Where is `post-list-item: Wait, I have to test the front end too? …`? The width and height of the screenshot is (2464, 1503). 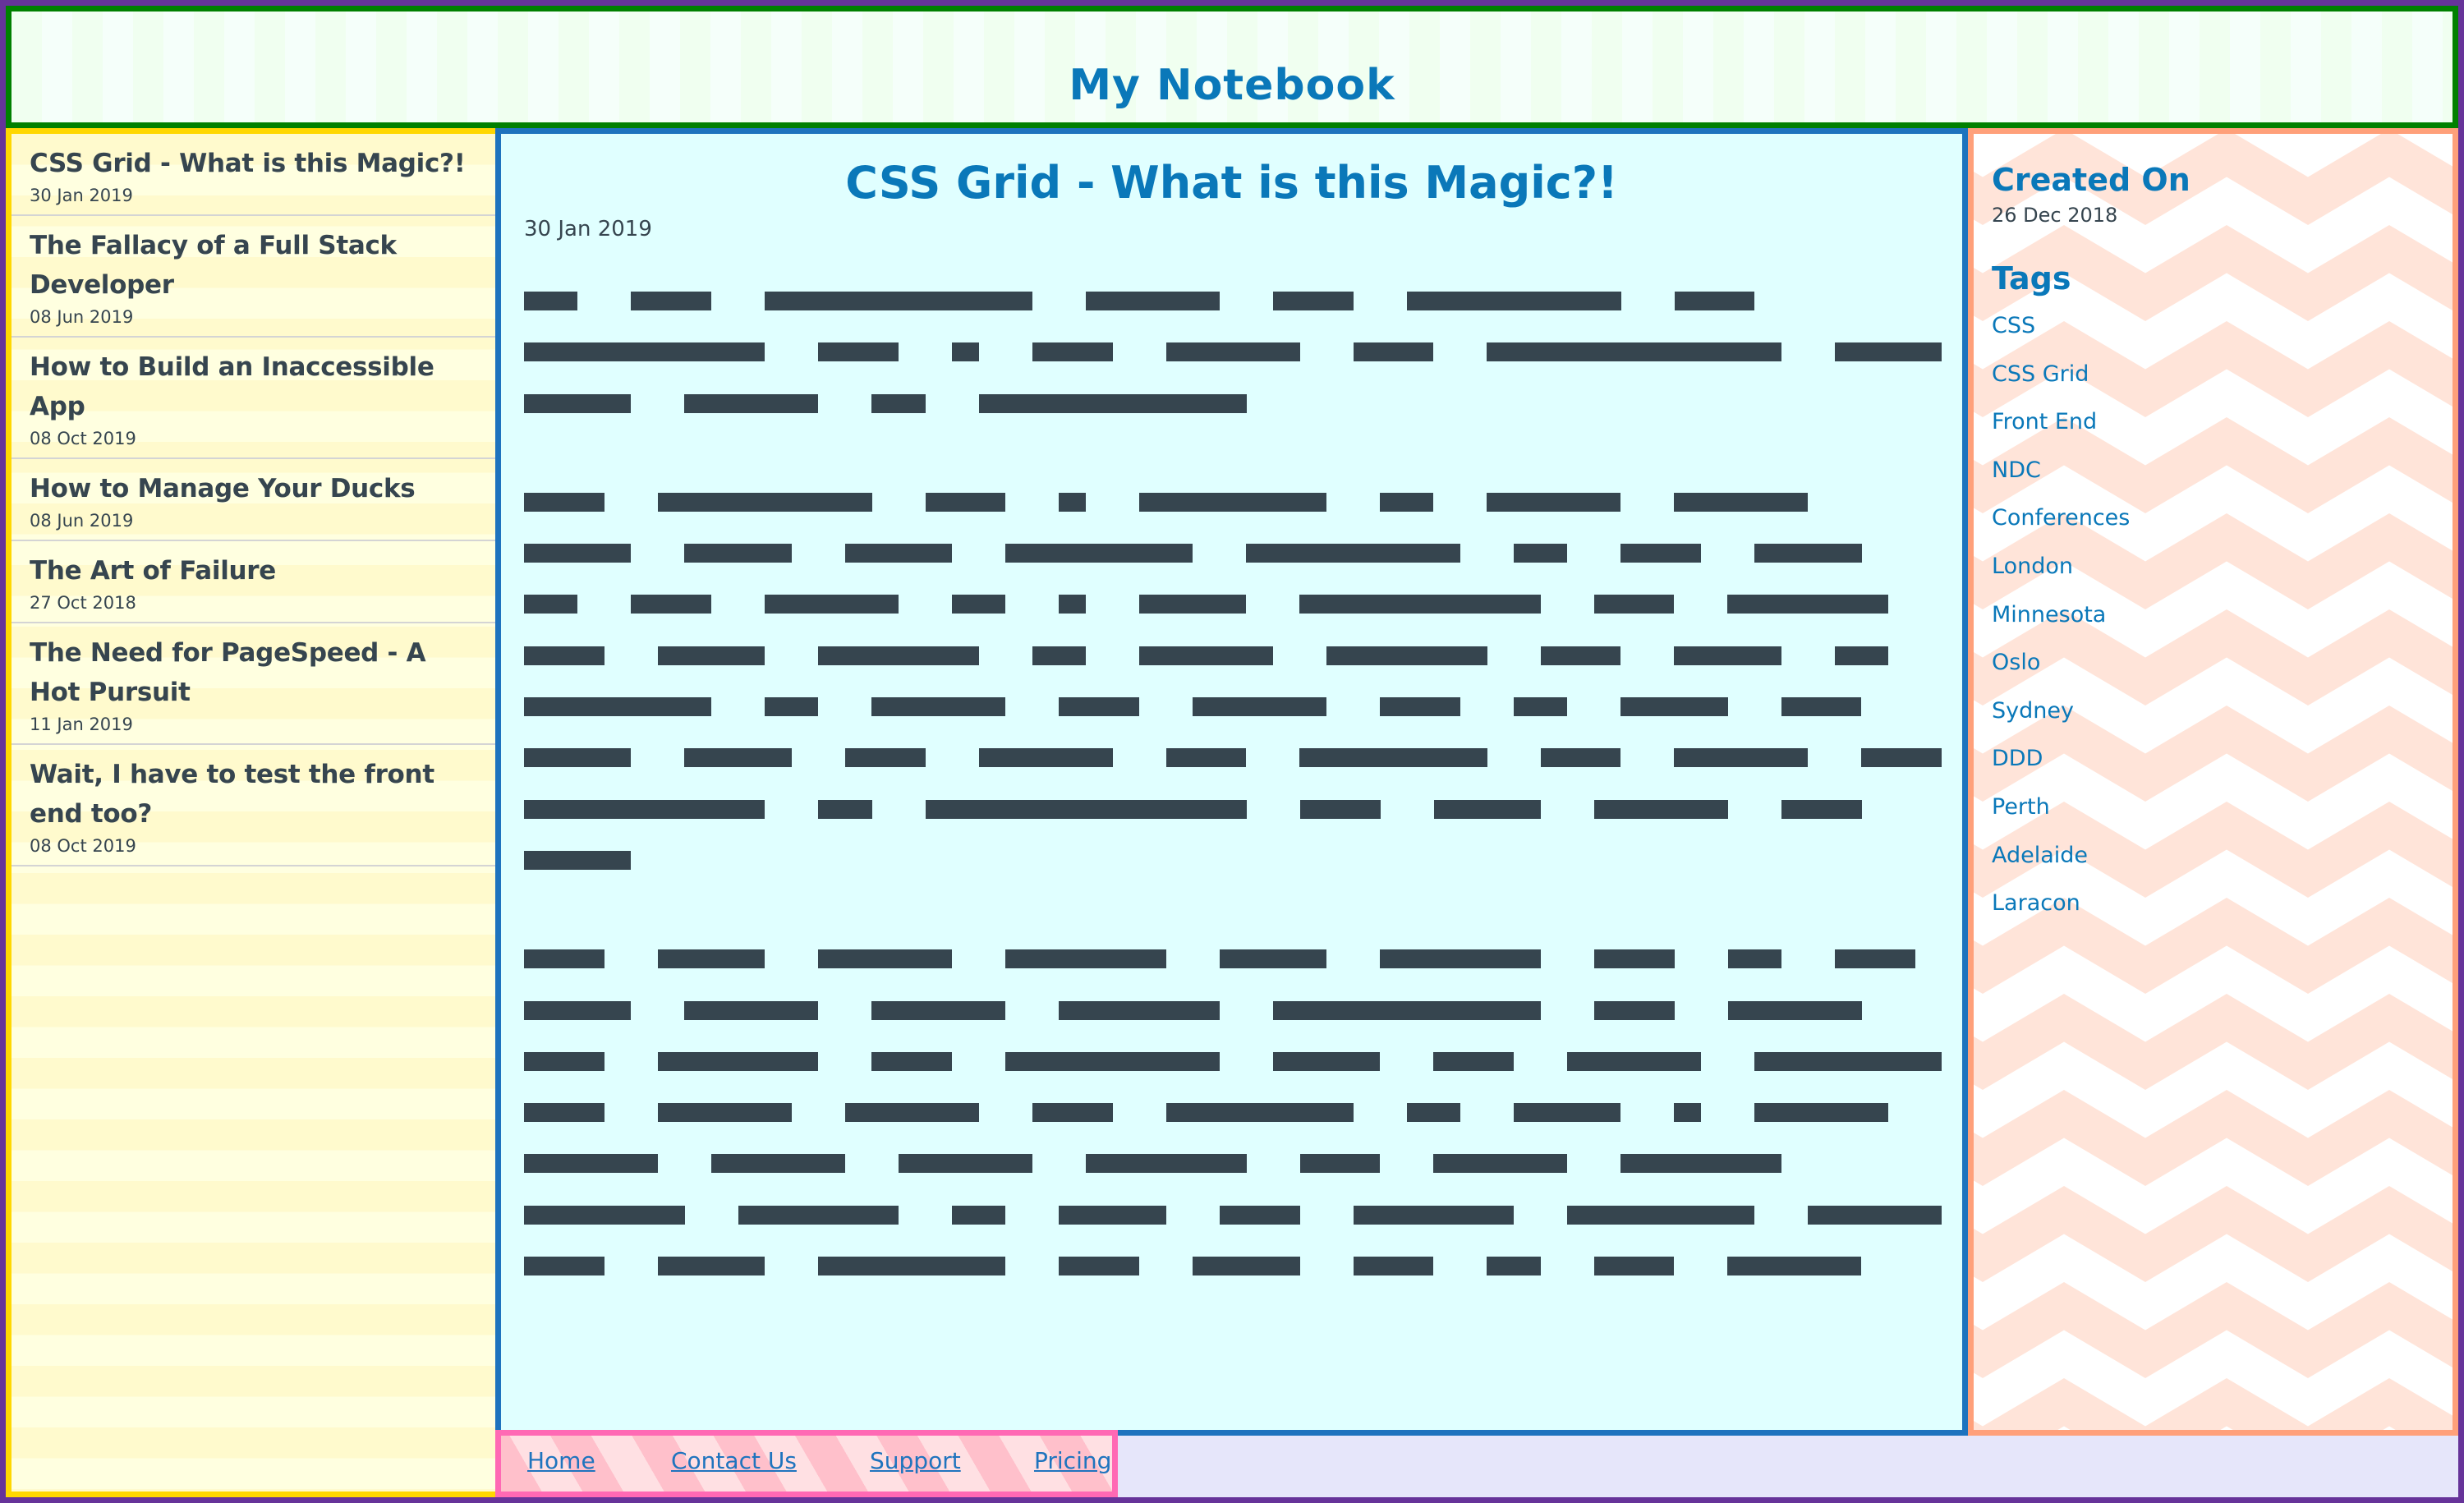 post-list-item: Wait, I have to test the front end too? … is located at coordinates (253, 805).